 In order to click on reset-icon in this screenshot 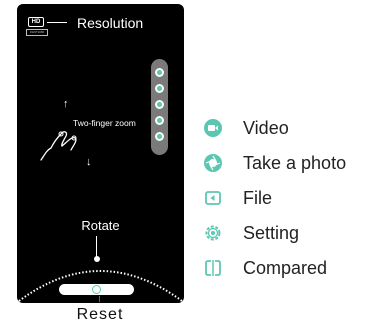, I will do `click(96, 289)`.